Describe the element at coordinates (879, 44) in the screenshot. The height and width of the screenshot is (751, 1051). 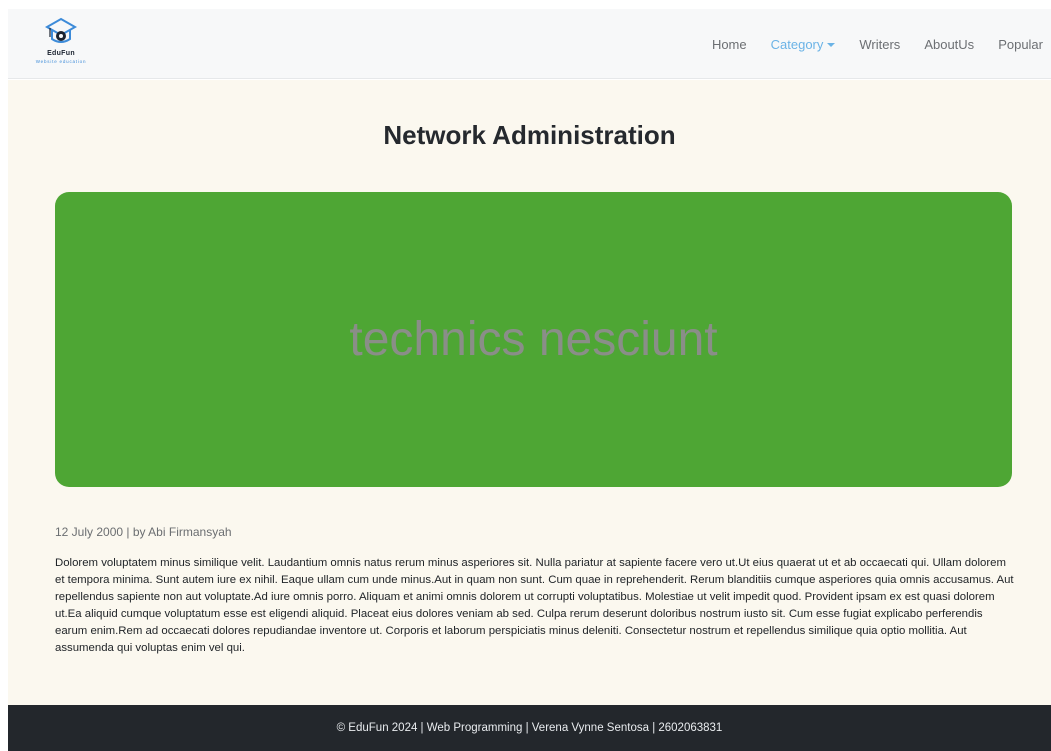
I see `nav-writers-link: Writers` at that location.